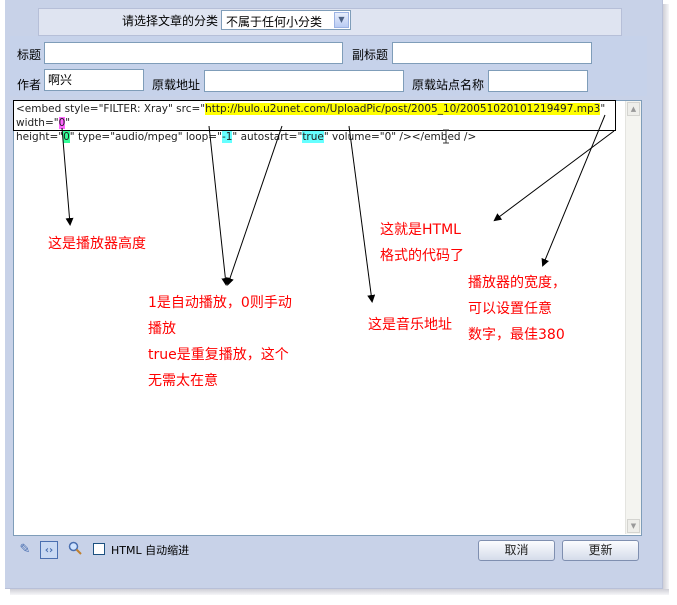 The height and width of the screenshot is (605, 677). I want to click on annotation-width-line1: 播放器的宽度，, so click(517, 283).